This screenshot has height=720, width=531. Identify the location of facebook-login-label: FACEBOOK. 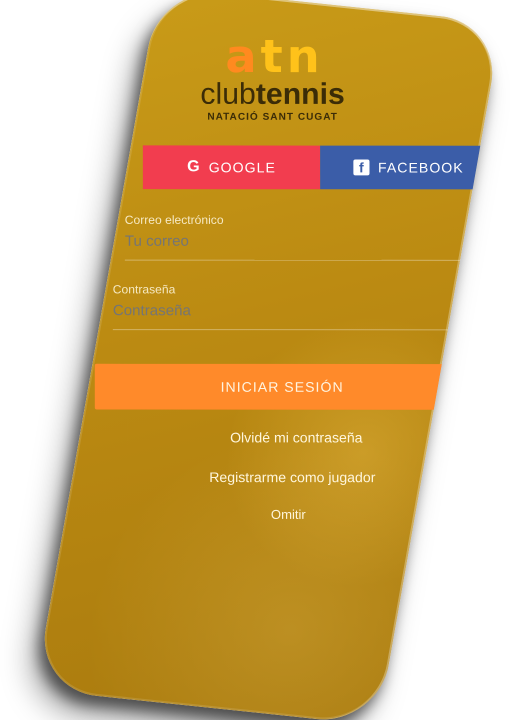
(421, 167).